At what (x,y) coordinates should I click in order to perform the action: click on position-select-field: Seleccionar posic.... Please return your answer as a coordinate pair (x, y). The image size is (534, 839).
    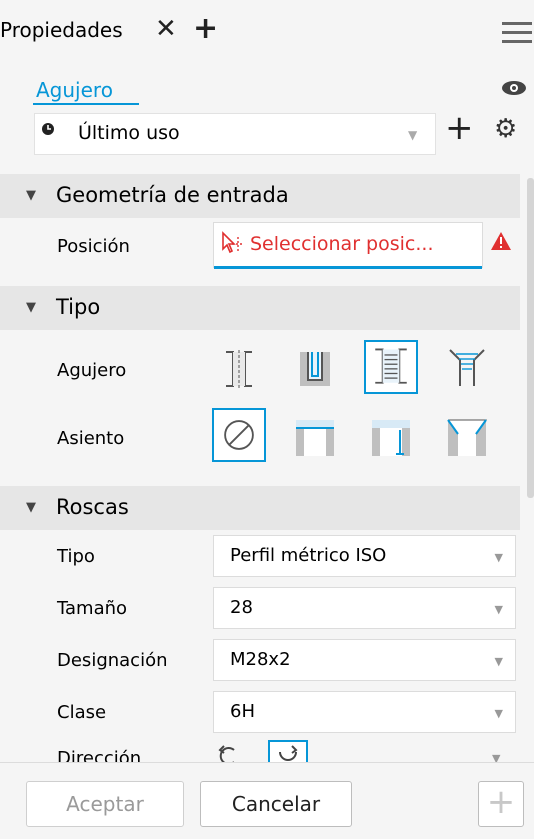
    Looking at the image, I should click on (348, 245).